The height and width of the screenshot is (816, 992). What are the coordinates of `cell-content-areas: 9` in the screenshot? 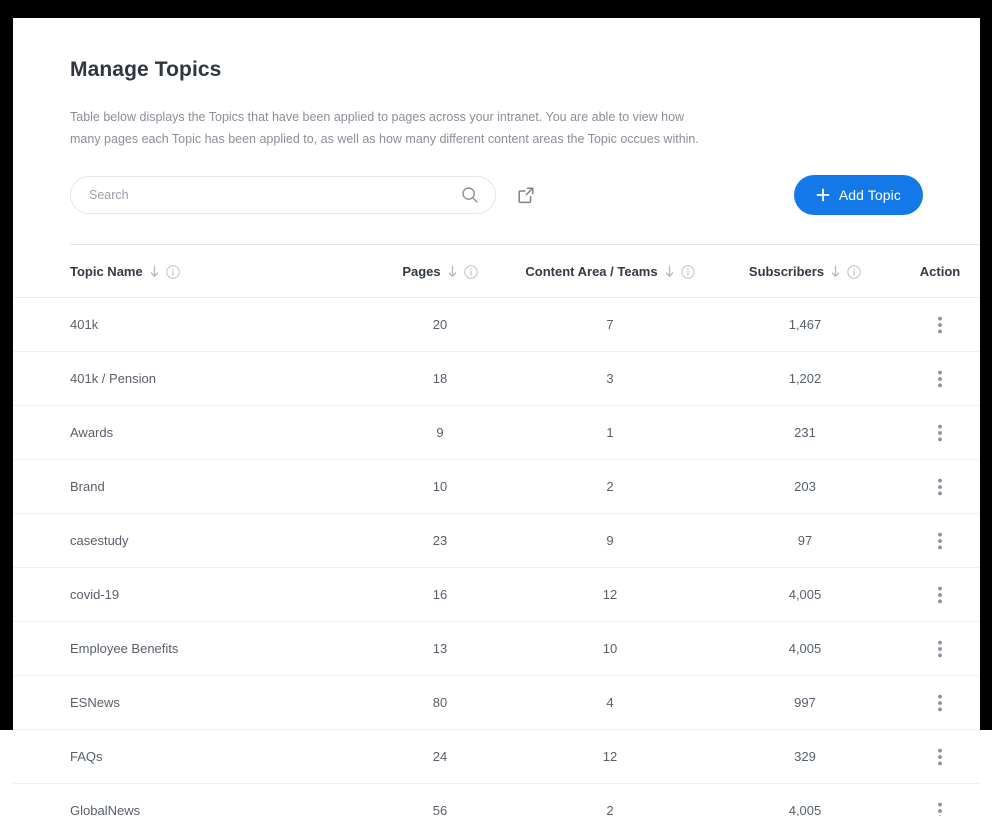 It's located at (610, 540).